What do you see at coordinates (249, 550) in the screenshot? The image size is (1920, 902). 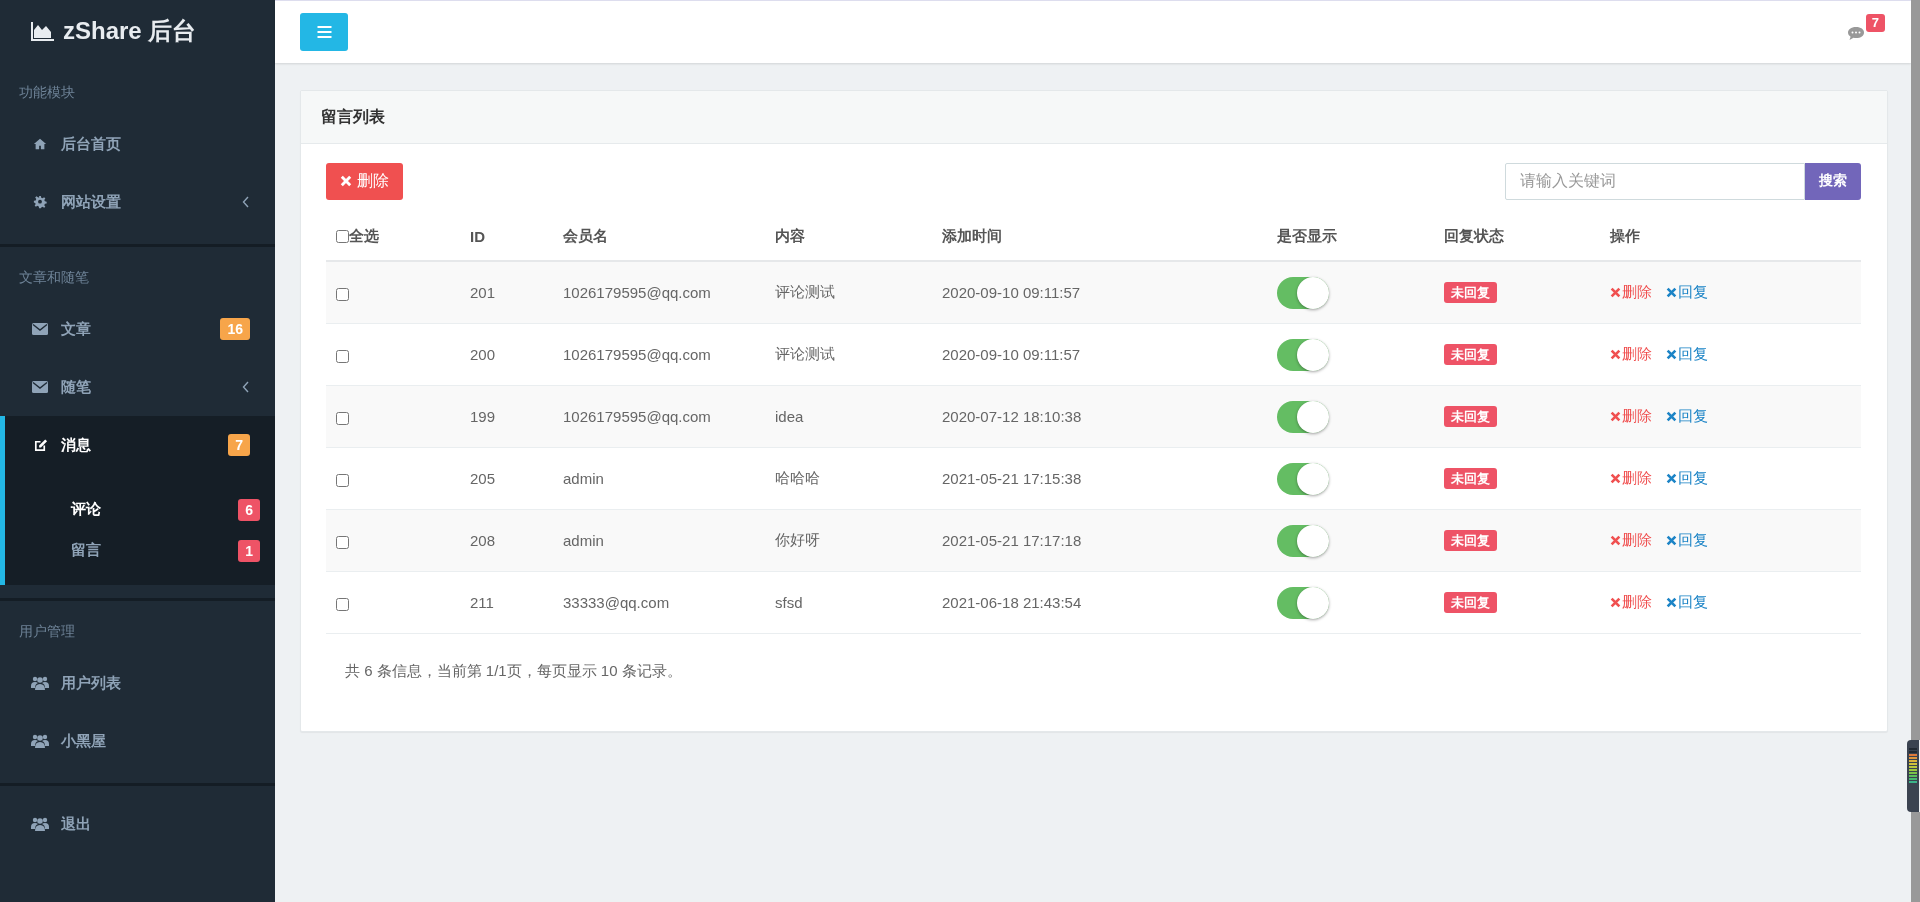 I see `count-badge: 1` at bounding box center [249, 550].